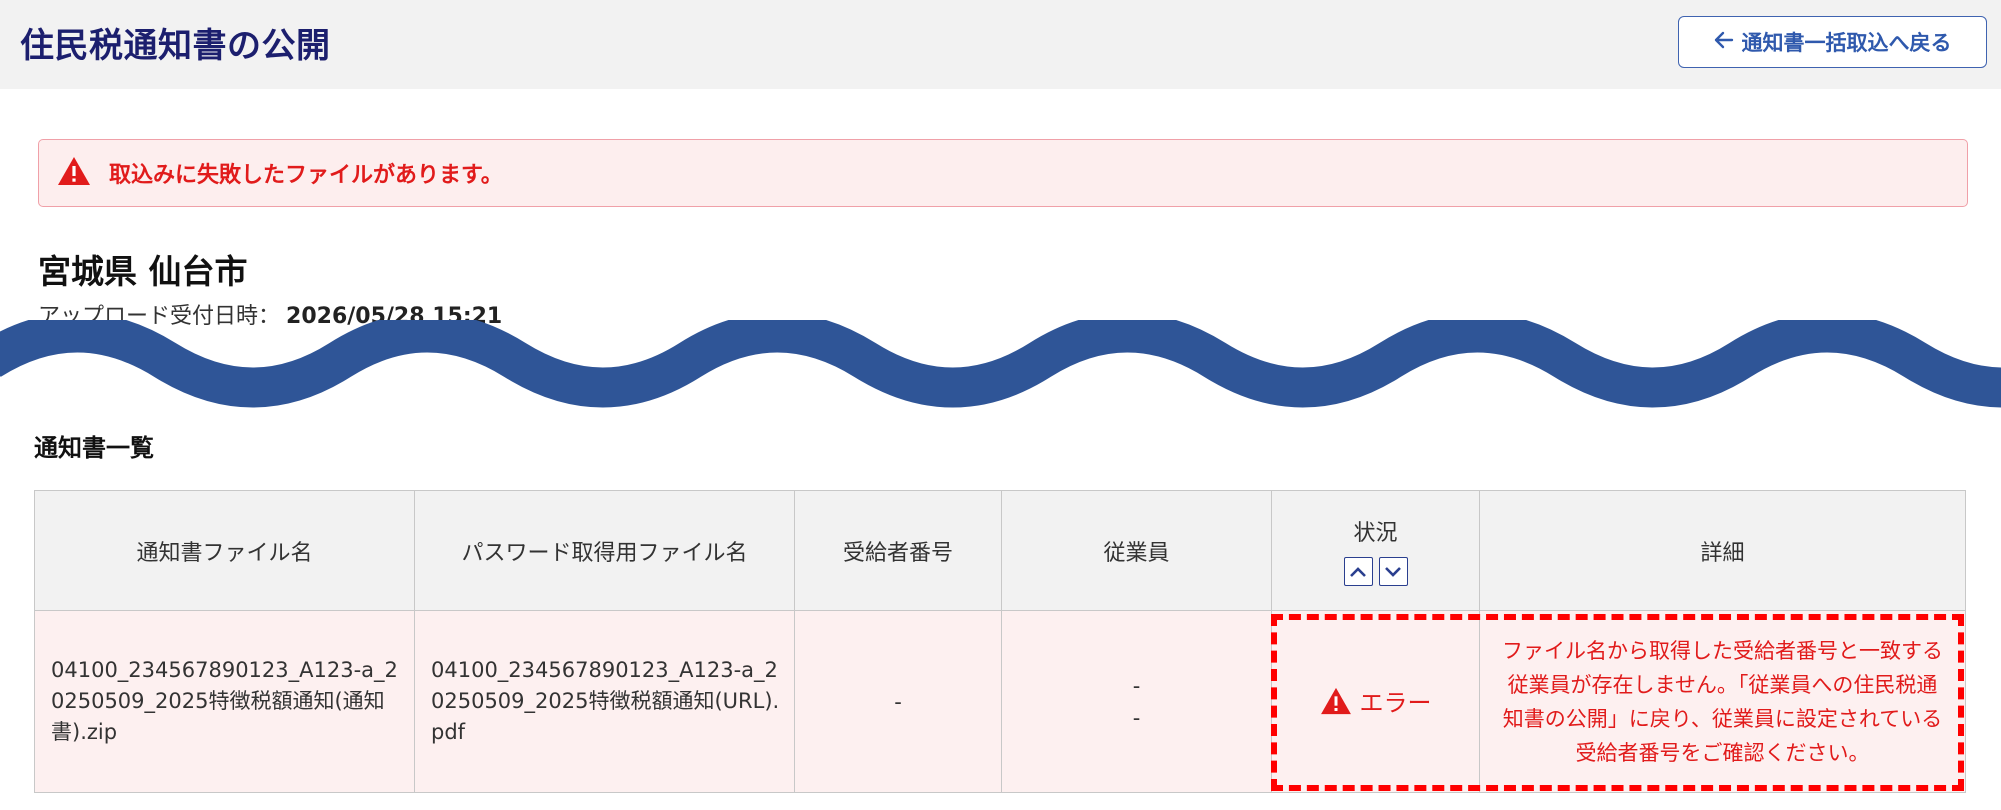 The height and width of the screenshot is (810, 2001). Describe the element at coordinates (1375, 571) in the screenshot. I see `status-sort-controls` at that location.